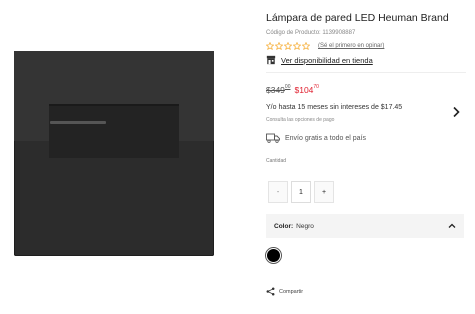 The image size is (475, 314). Describe the element at coordinates (456, 112) in the screenshot. I see `chevron-right-icon` at that location.